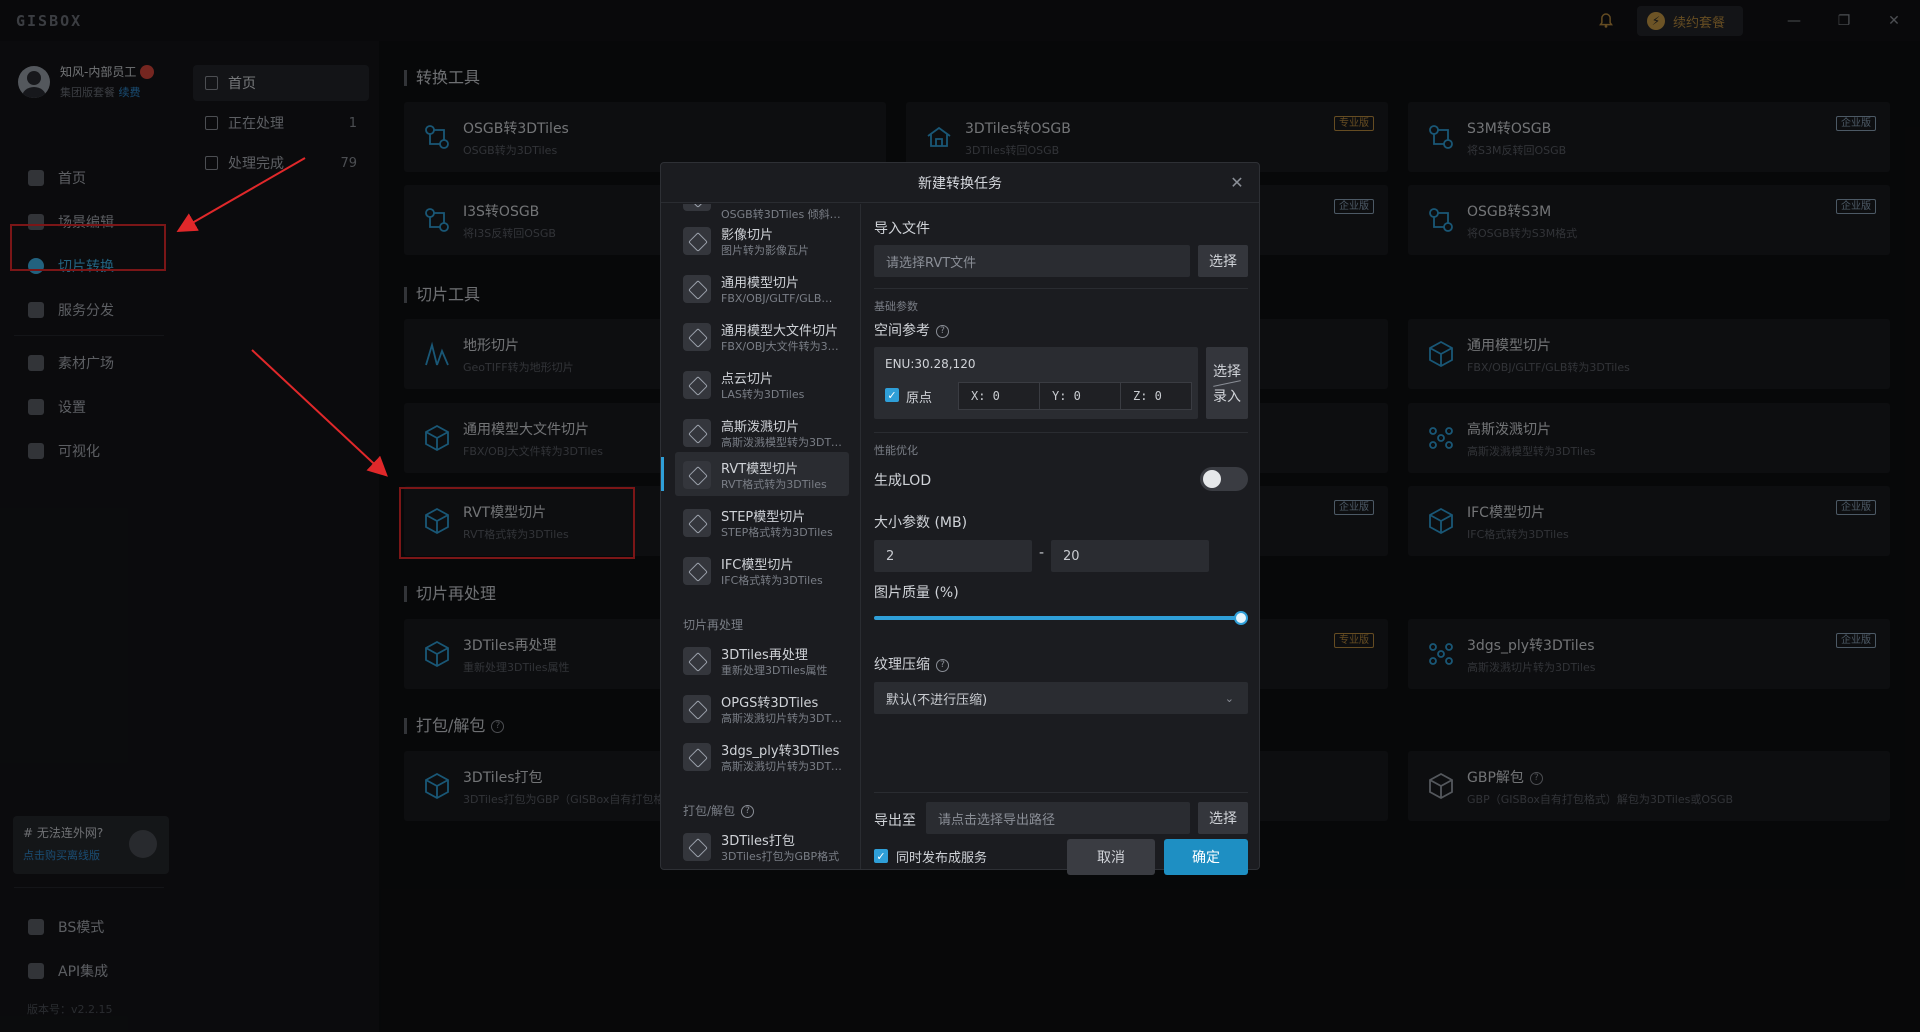 The image size is (1920, 1032). What do you see at coordinates (1130, 556) in the screenshot?
I see `size-max-input: 20` at bounding box center [1130, 556].